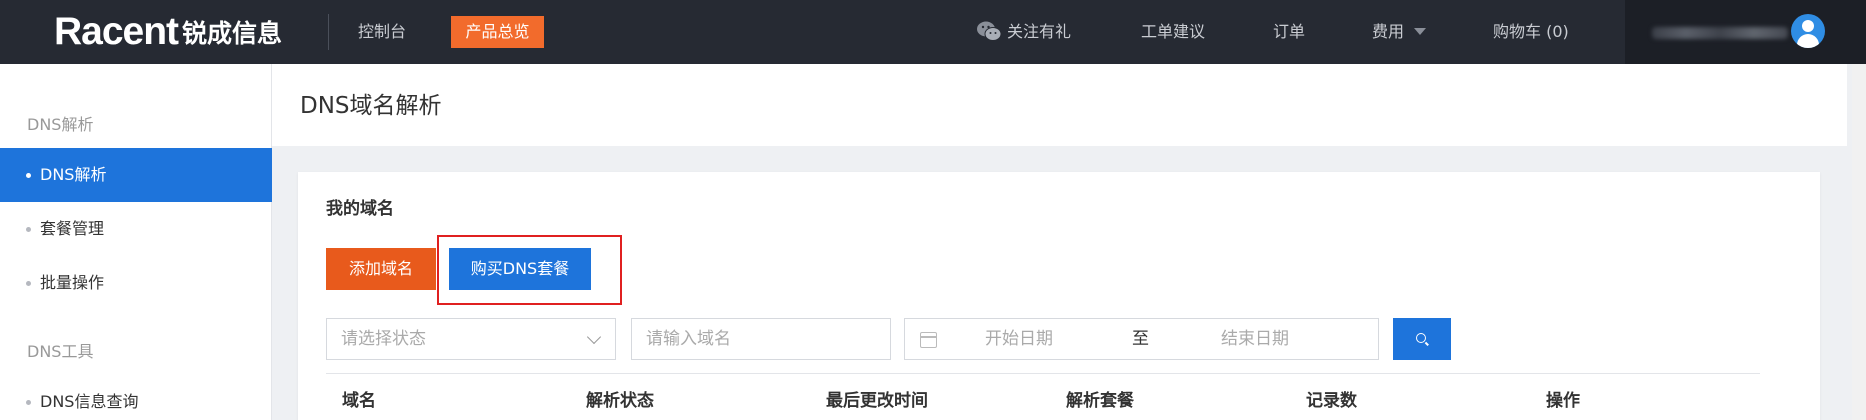 Image resolution: width=1866 pixels, height=420 pixels. Describe the element at coordinates (1255, 339) in the screenshot. I see `end-date-placeholder: 结束日期` at that location.